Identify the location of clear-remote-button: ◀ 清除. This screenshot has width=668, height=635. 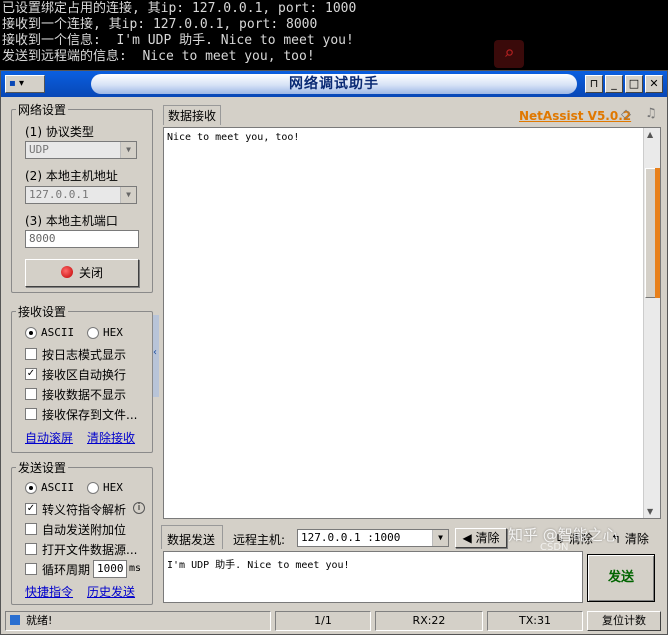
(481, 538).